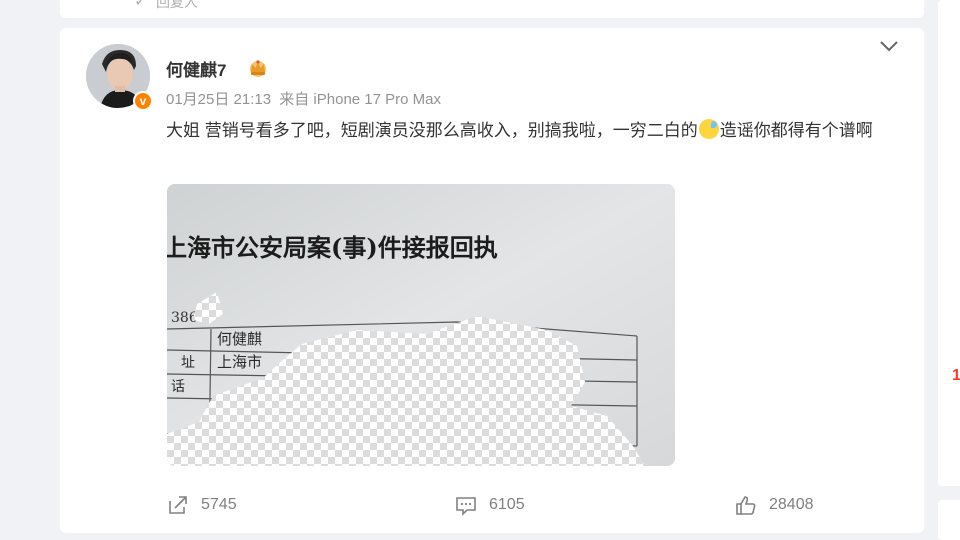  I want to click on post-text-part2: 造谣你都得有个谱啊, so click(796, 130).